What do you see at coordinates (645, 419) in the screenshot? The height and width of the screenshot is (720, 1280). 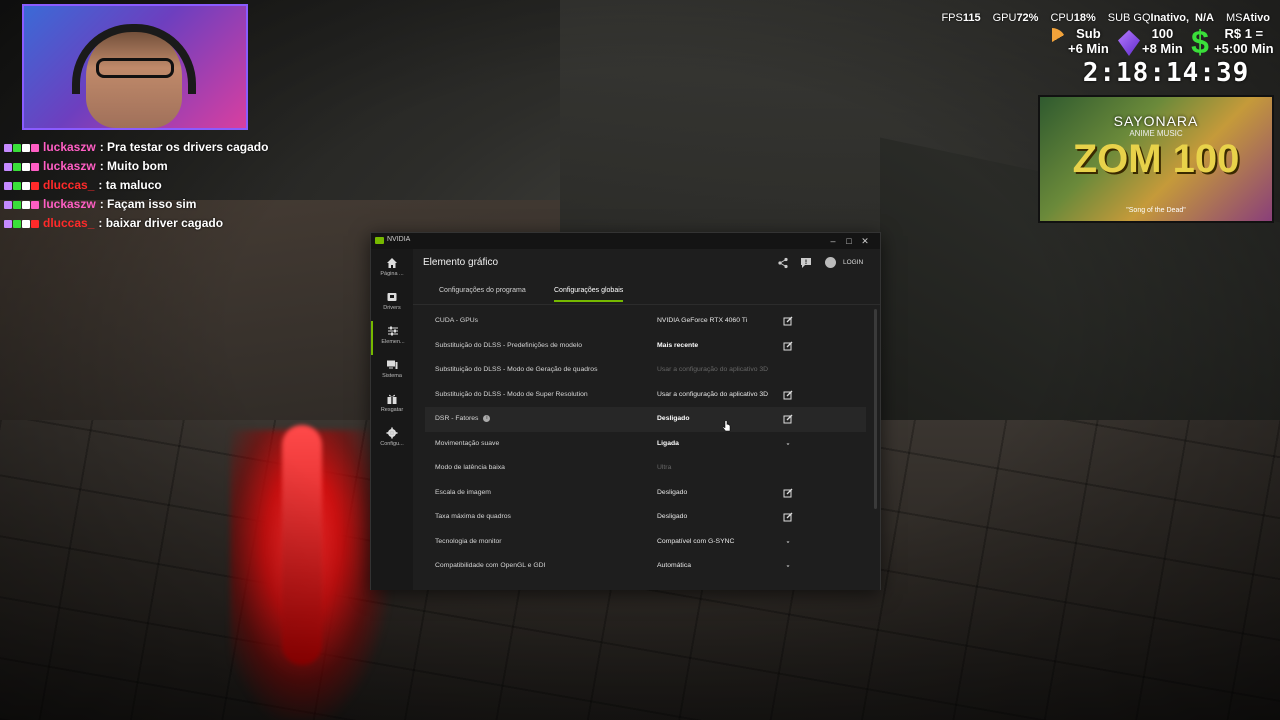 I see `setting-row: DSR - Fatores i Desligado` at bounding box center [645, 419].